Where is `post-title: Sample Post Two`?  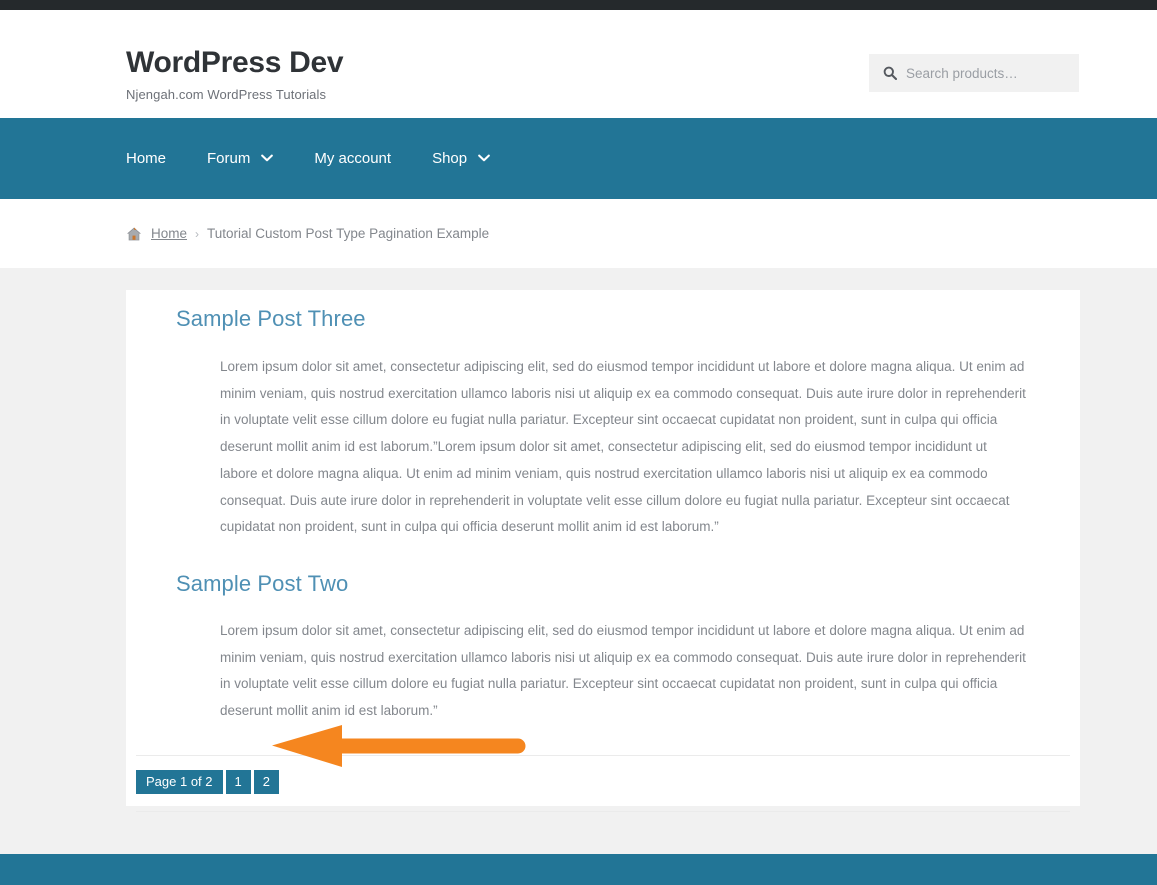 post-title: Sample Post Two is located at coordinates (603, 569).